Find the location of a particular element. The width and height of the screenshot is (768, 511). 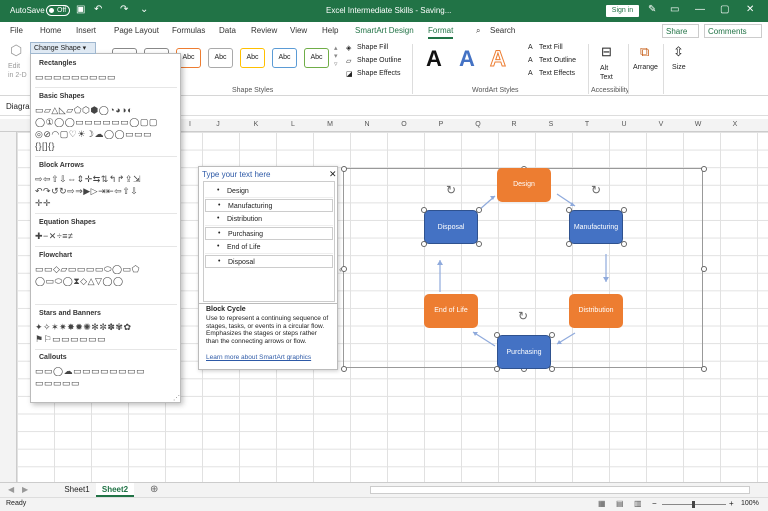

wordart-style-black: A is located at coordinates (434, 59).